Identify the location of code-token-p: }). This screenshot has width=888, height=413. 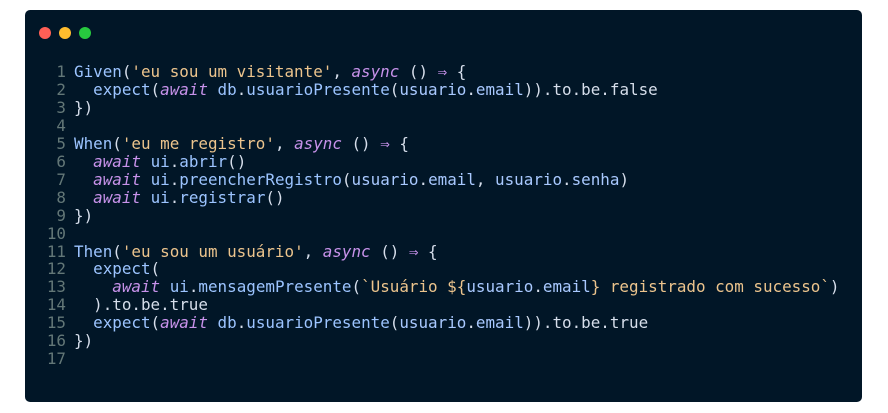
(84, 107).